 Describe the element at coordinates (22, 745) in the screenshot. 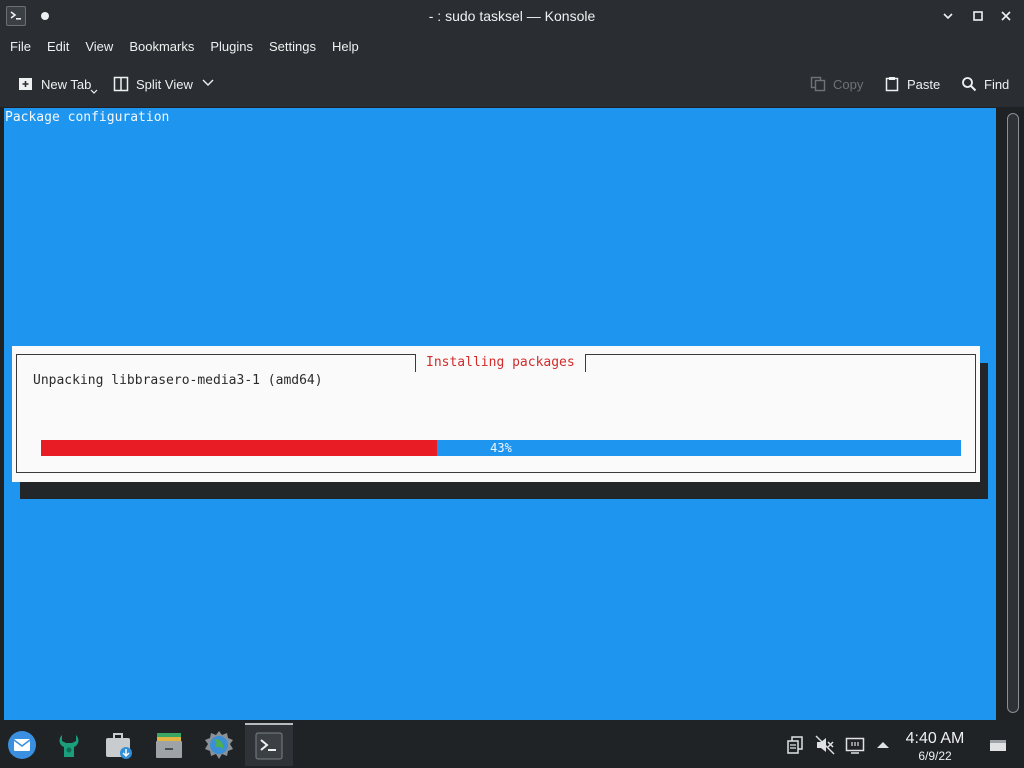

I see `mail-icon` at that location.